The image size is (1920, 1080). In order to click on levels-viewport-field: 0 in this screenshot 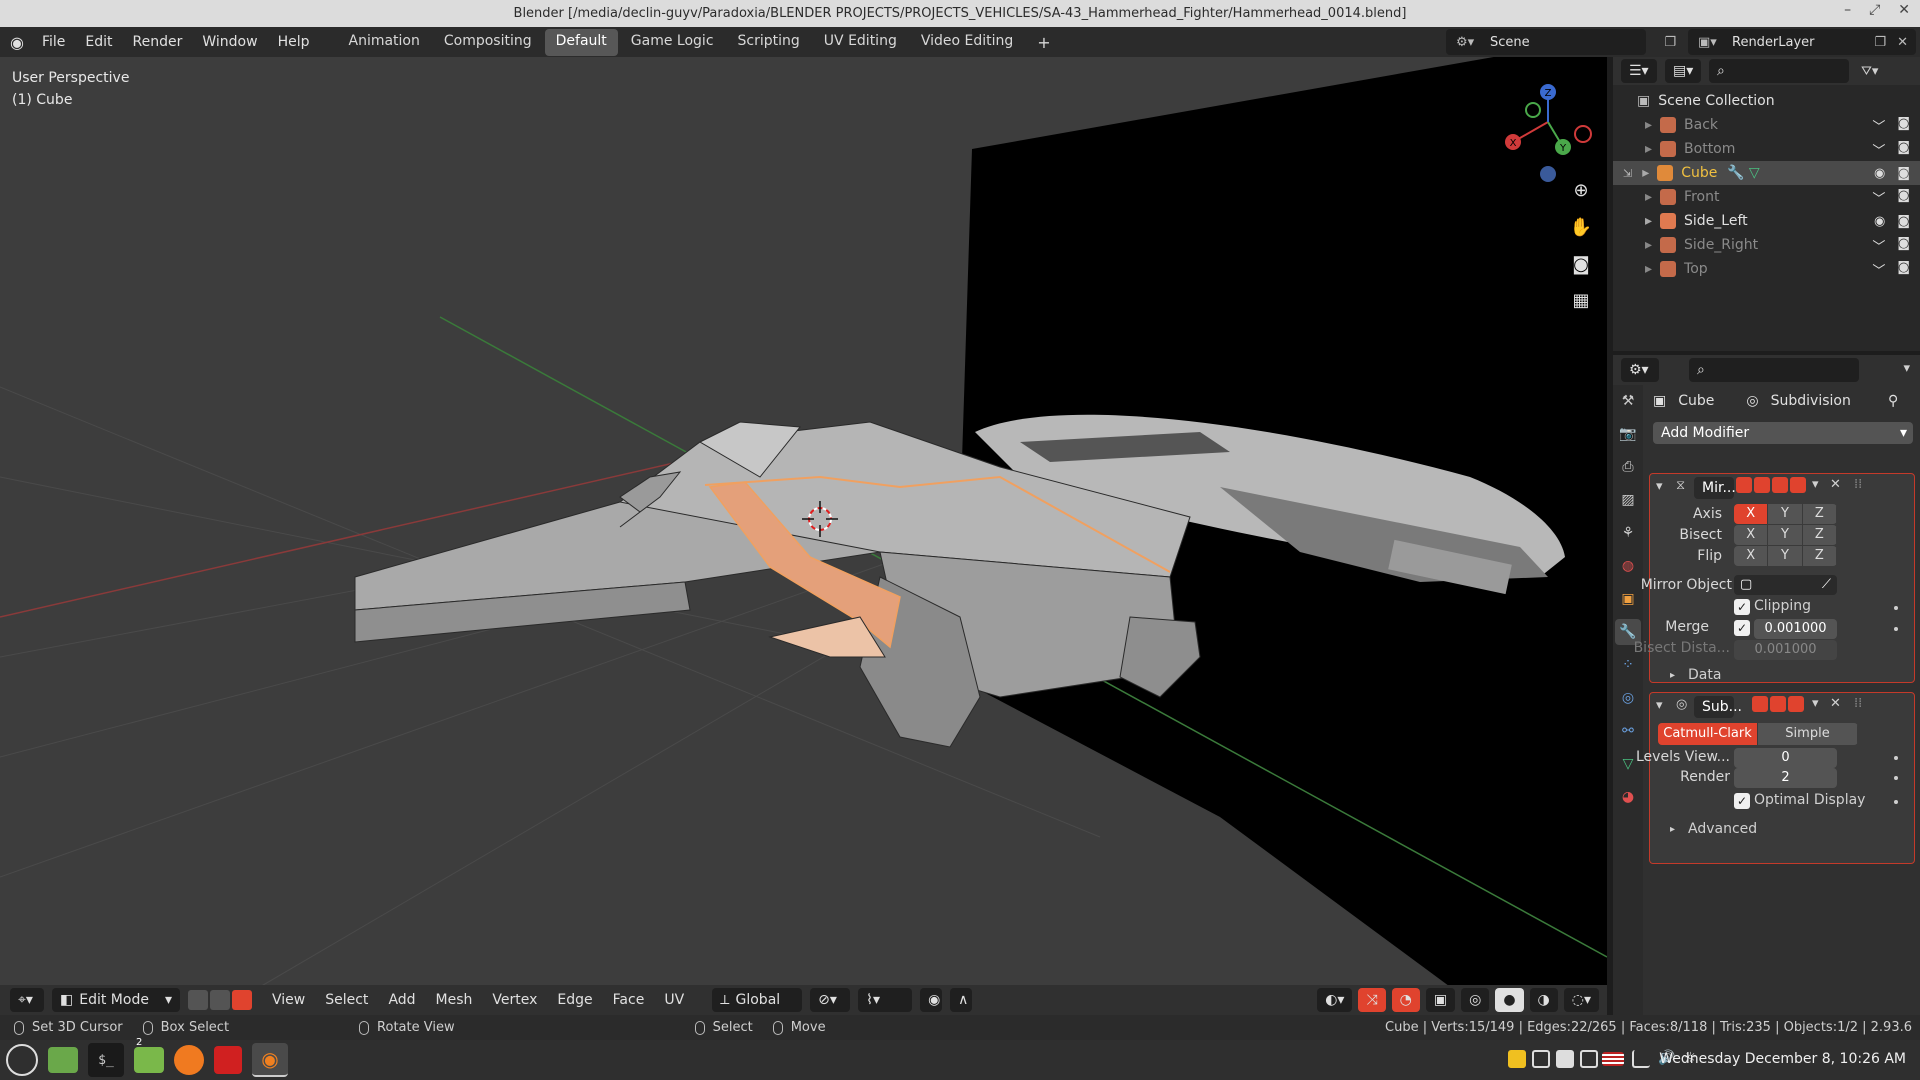, I will do `click(1785, 758)`.